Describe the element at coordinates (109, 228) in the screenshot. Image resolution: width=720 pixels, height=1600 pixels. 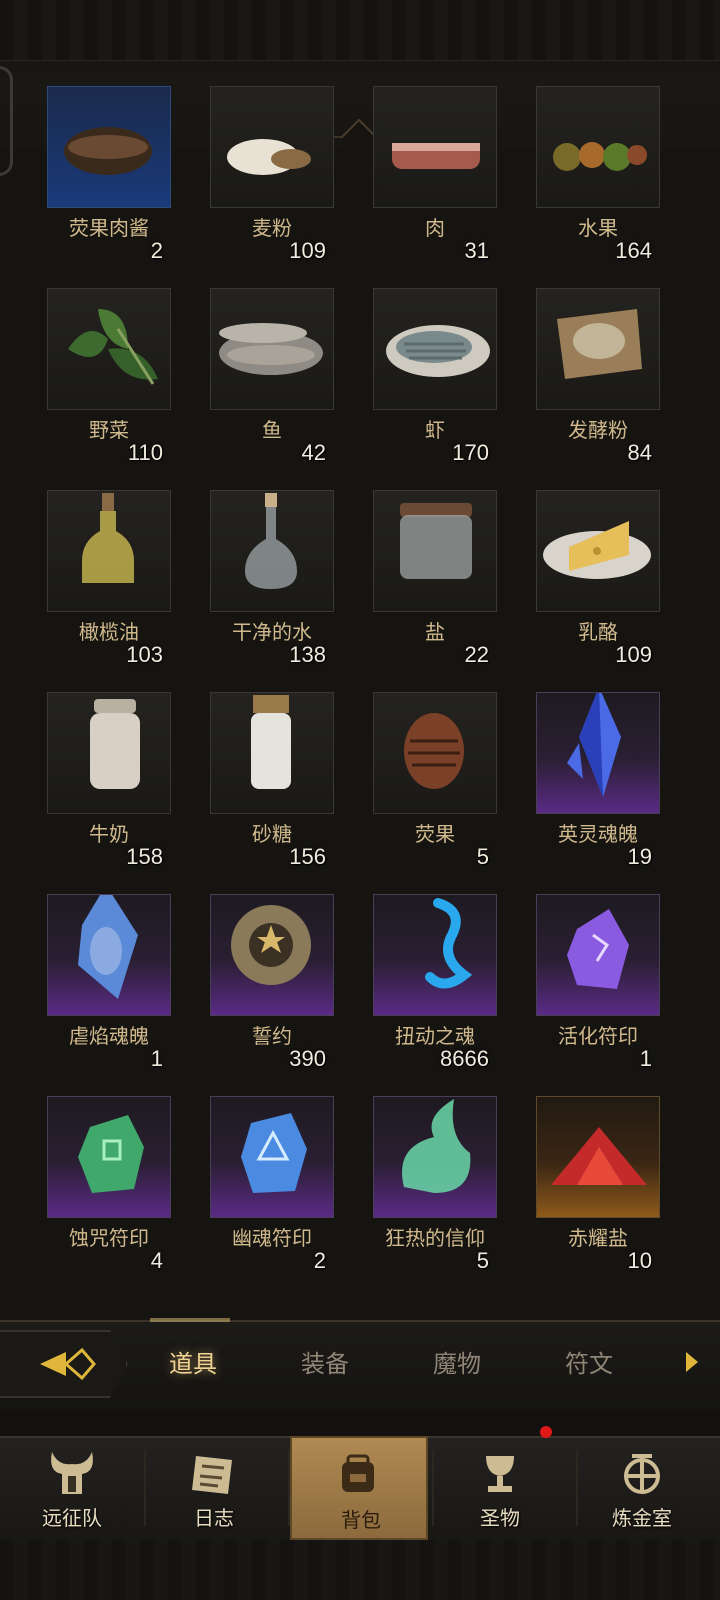
I see `item-name: 荧果肉酱` at that location.